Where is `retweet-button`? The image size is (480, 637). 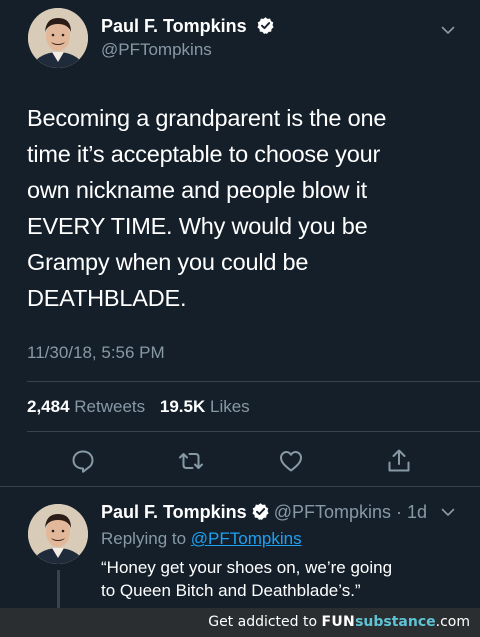
retweet-button is located at coordinates (191, 461).